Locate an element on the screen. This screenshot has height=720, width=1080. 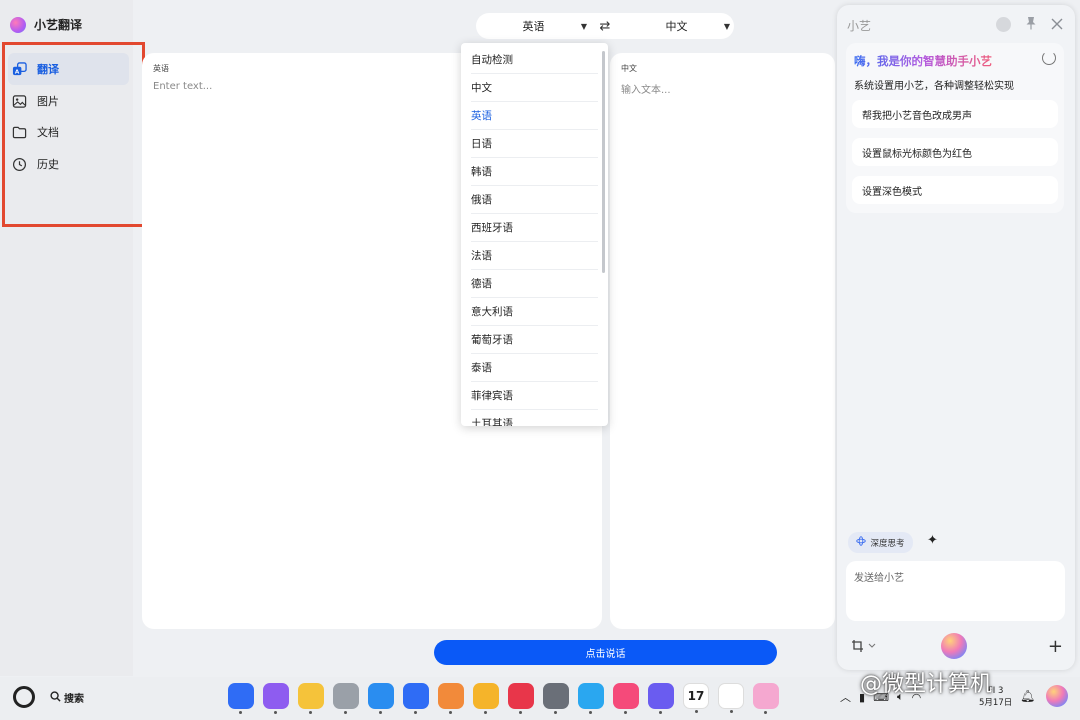
language-option: 中文 is located at coordinates (534, 88).